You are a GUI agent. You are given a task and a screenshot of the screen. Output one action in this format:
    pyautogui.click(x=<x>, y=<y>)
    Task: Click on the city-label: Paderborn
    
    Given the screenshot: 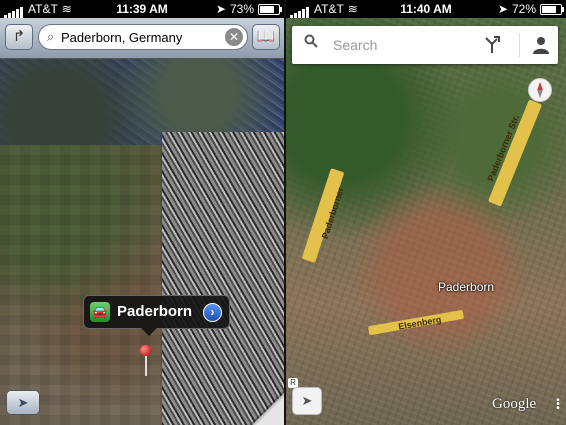 What is the action you would take?
    pyautogui.click(x=466, y=287)
    